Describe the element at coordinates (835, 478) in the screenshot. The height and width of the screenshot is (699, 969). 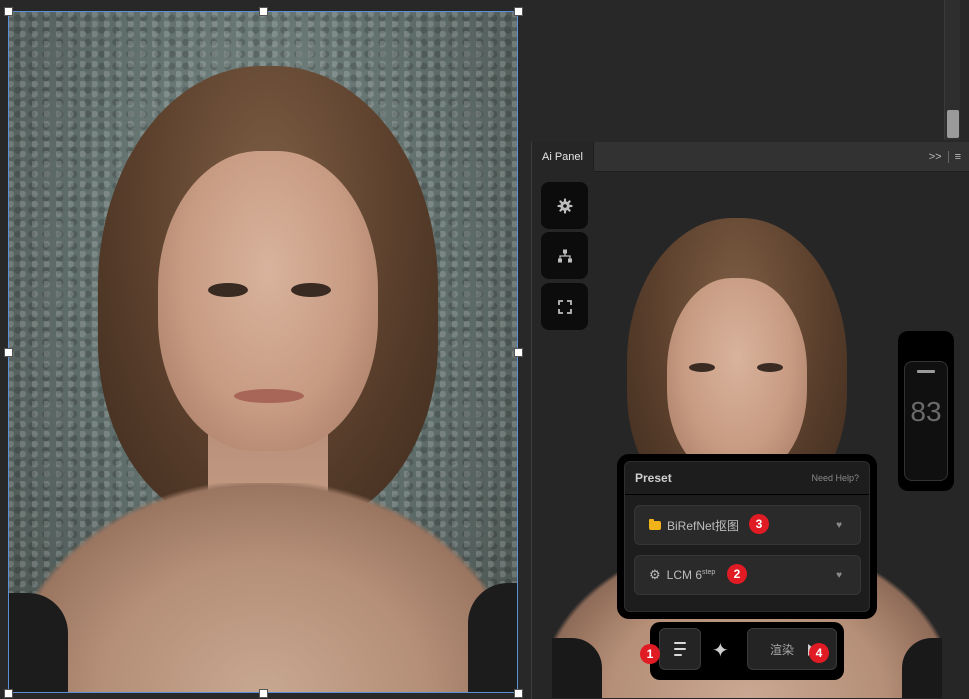
I see `help-link: Need Help?` at that location.